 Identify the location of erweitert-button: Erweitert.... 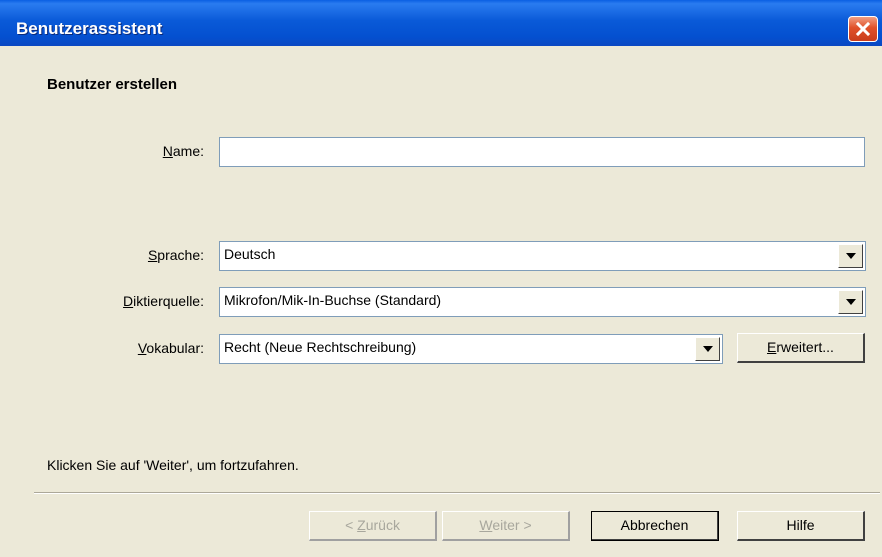
(801, 348).